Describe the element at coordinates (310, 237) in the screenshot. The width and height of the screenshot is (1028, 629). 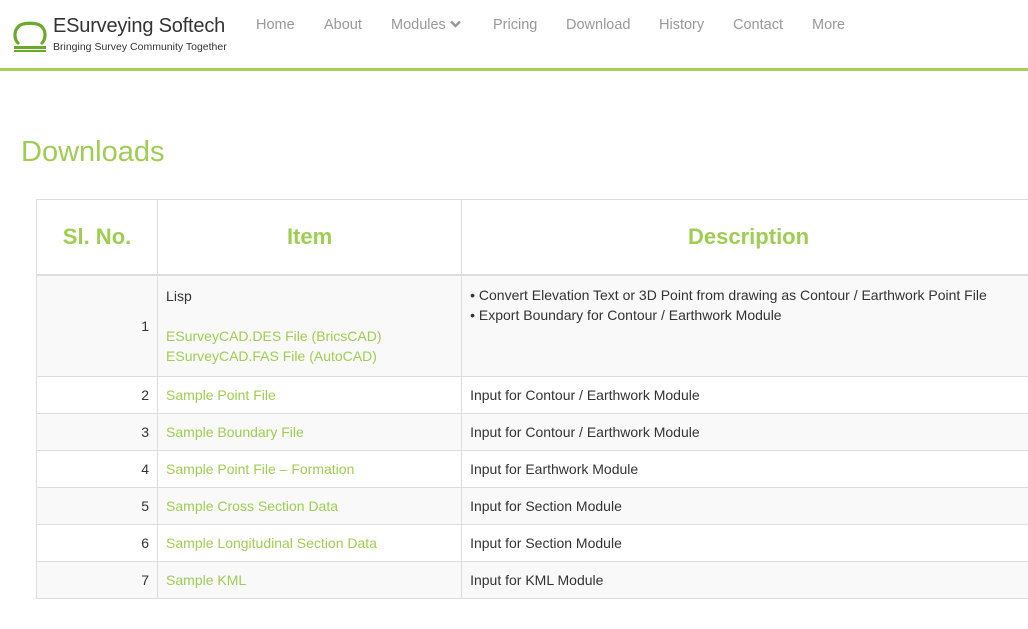
I see `header-item: Item` at that location.